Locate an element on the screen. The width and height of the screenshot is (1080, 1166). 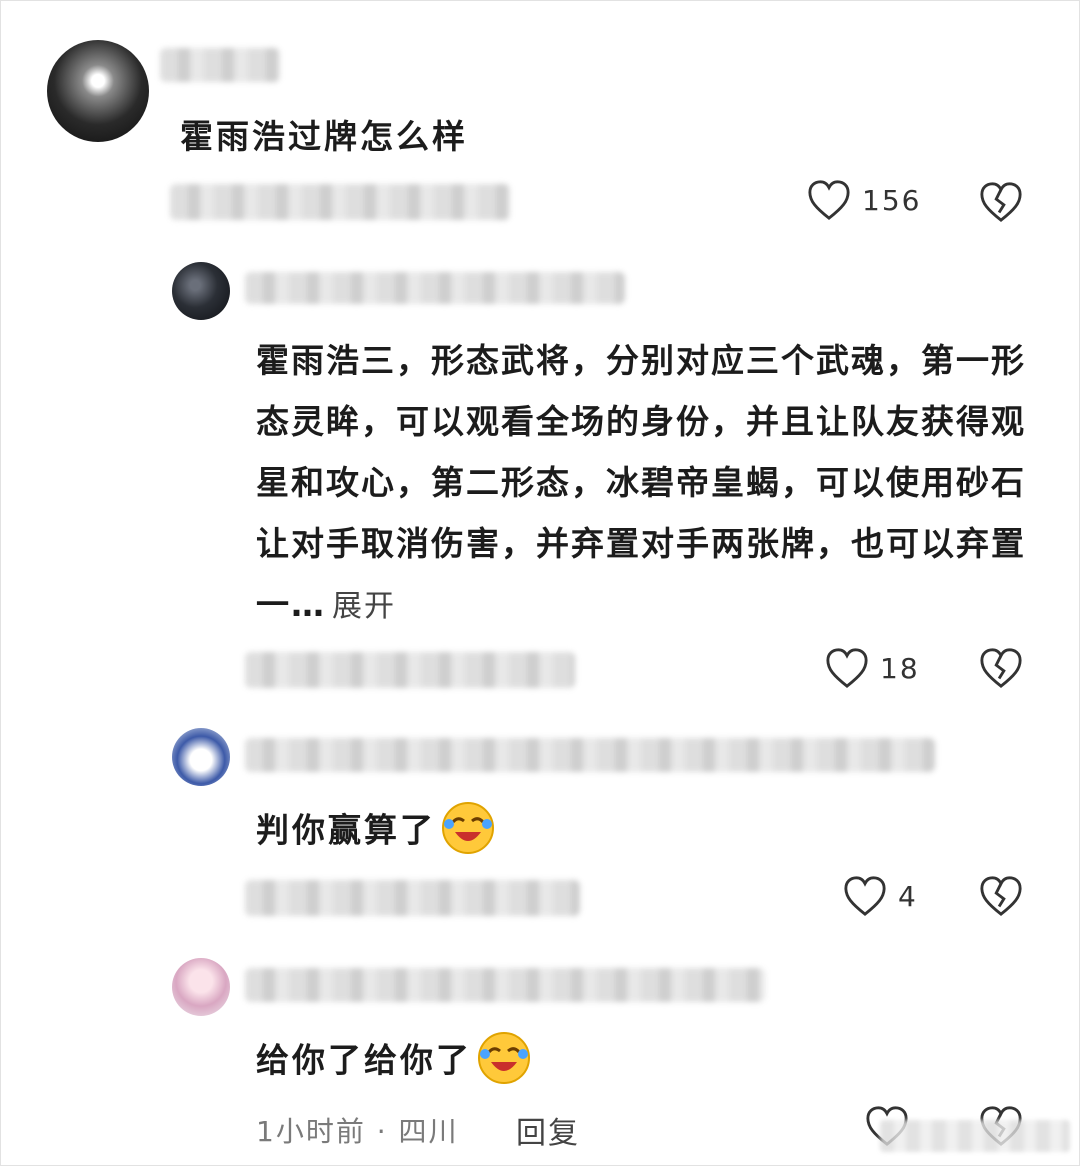
comment-text: 霍雨浩过牌怎么样 is located at coordinates (324, 136).